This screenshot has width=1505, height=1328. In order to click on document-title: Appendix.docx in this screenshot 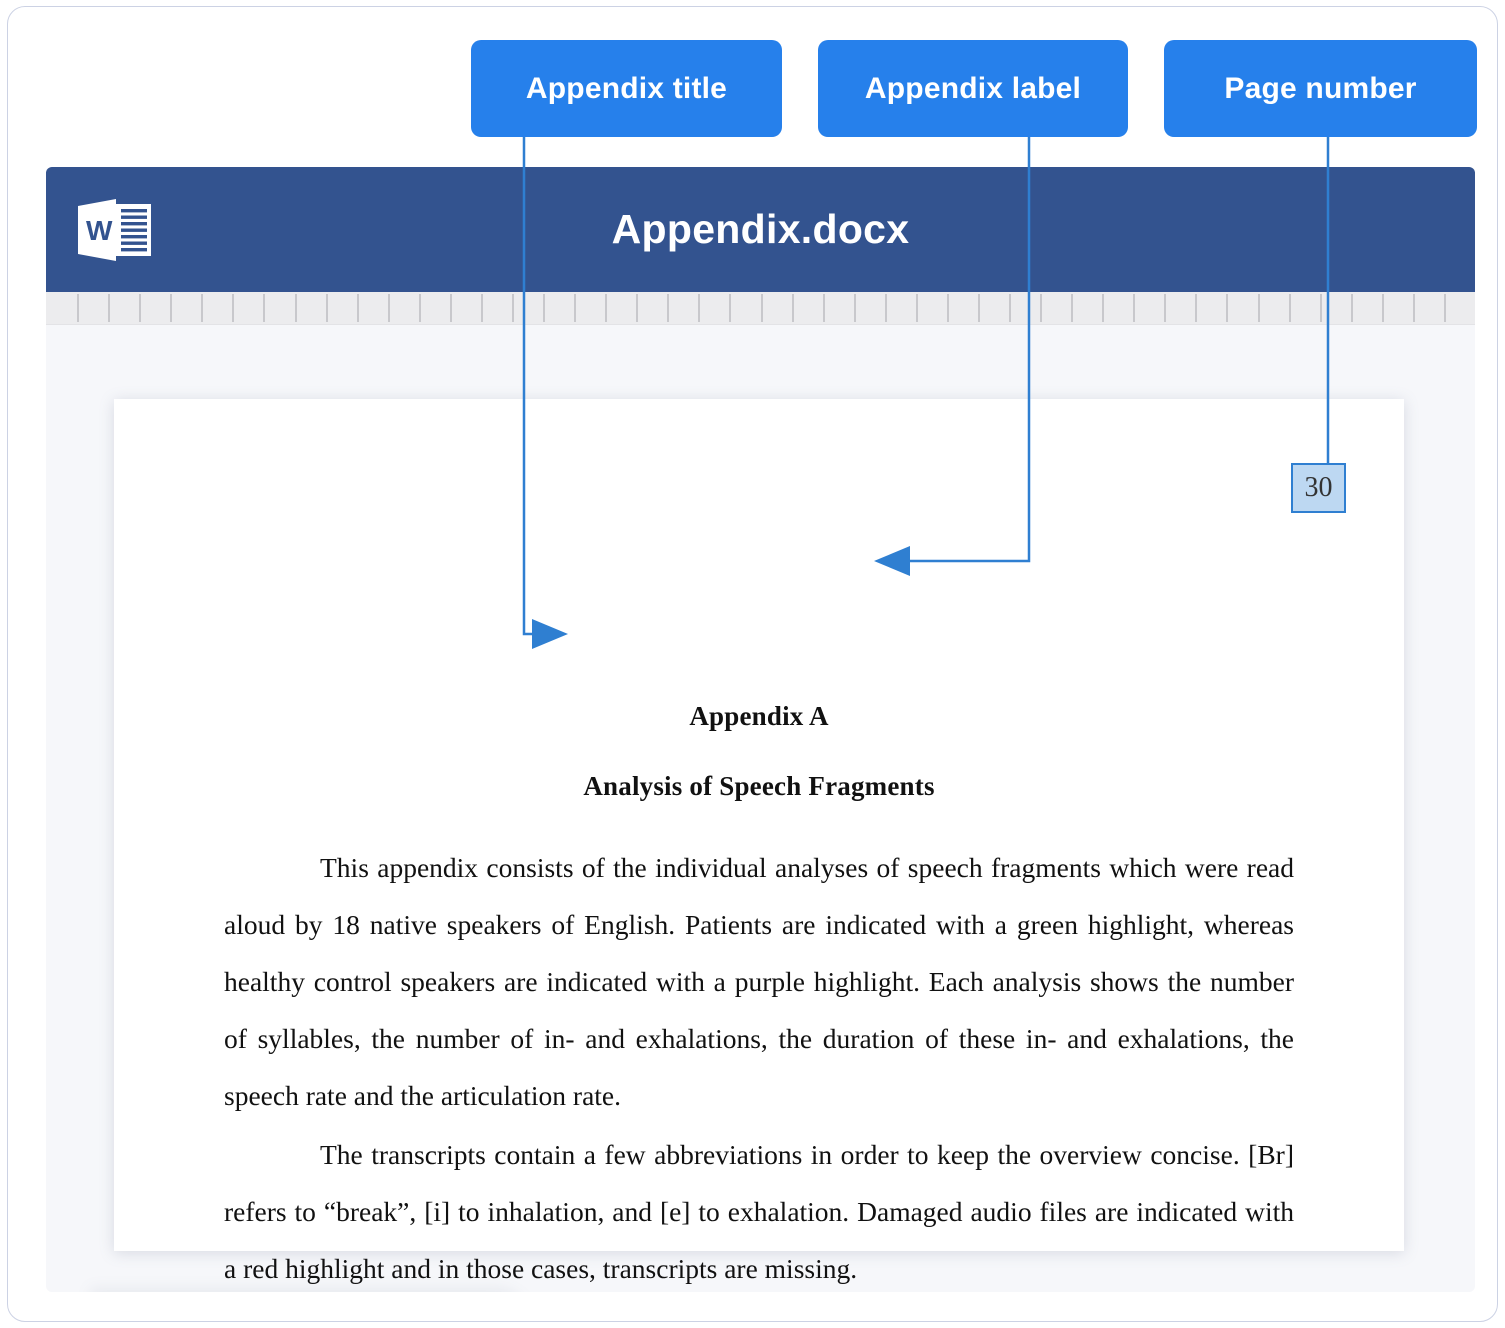, I will do `click(760, 229)`.